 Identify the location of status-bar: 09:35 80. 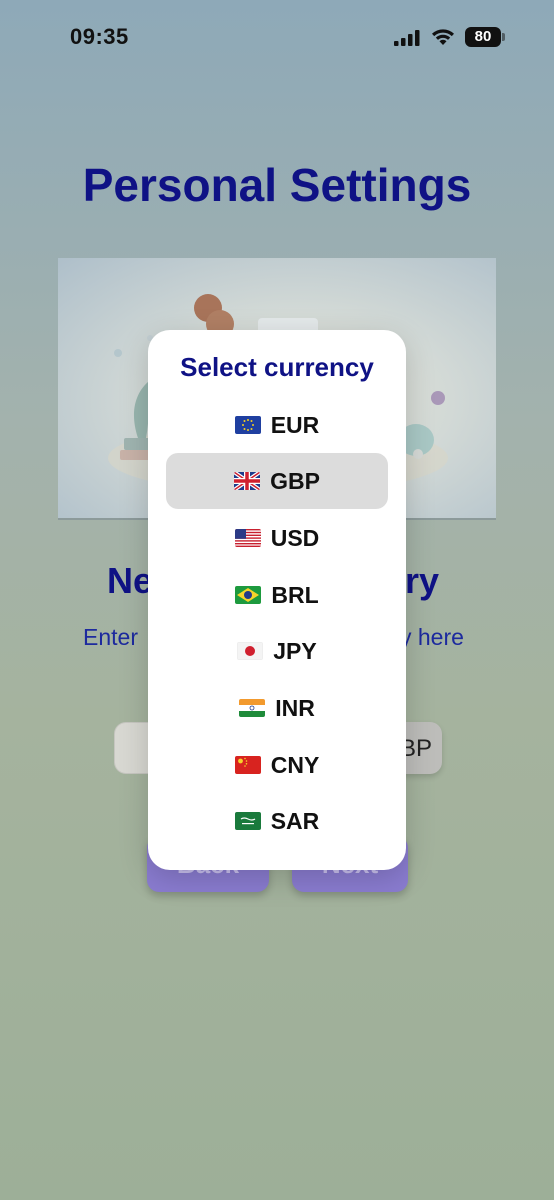
(277, 38).